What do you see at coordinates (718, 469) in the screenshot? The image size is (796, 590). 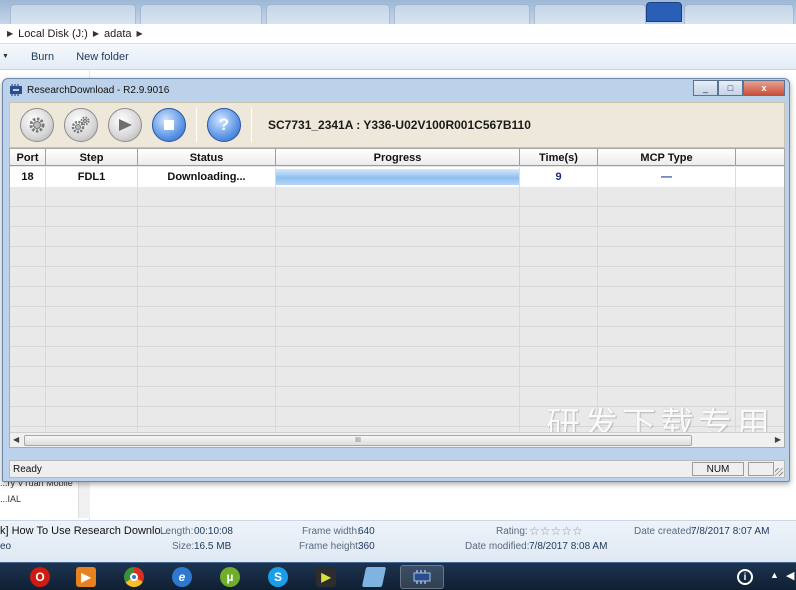 I see `num-lock-indicator: NUM` at bounding box center [718, 469].